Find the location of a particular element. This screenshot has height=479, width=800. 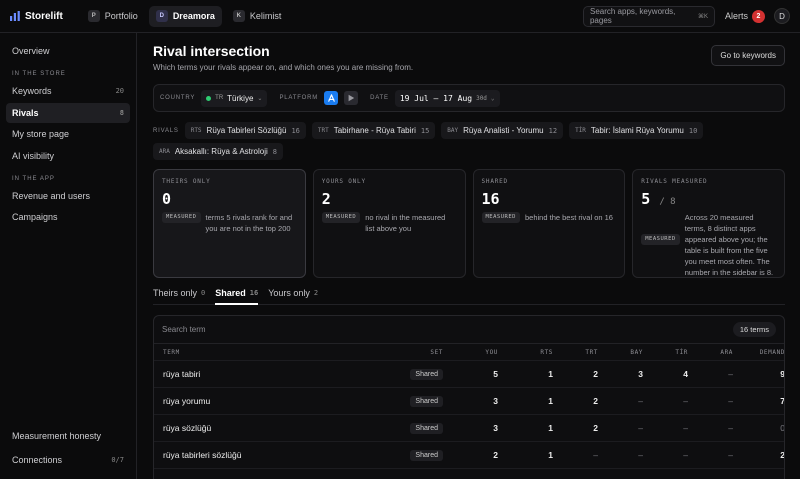

rival-chip-rts: RTS Rüya Tabirleri Sözlüğü 16 is located at coordinates (245, 130).